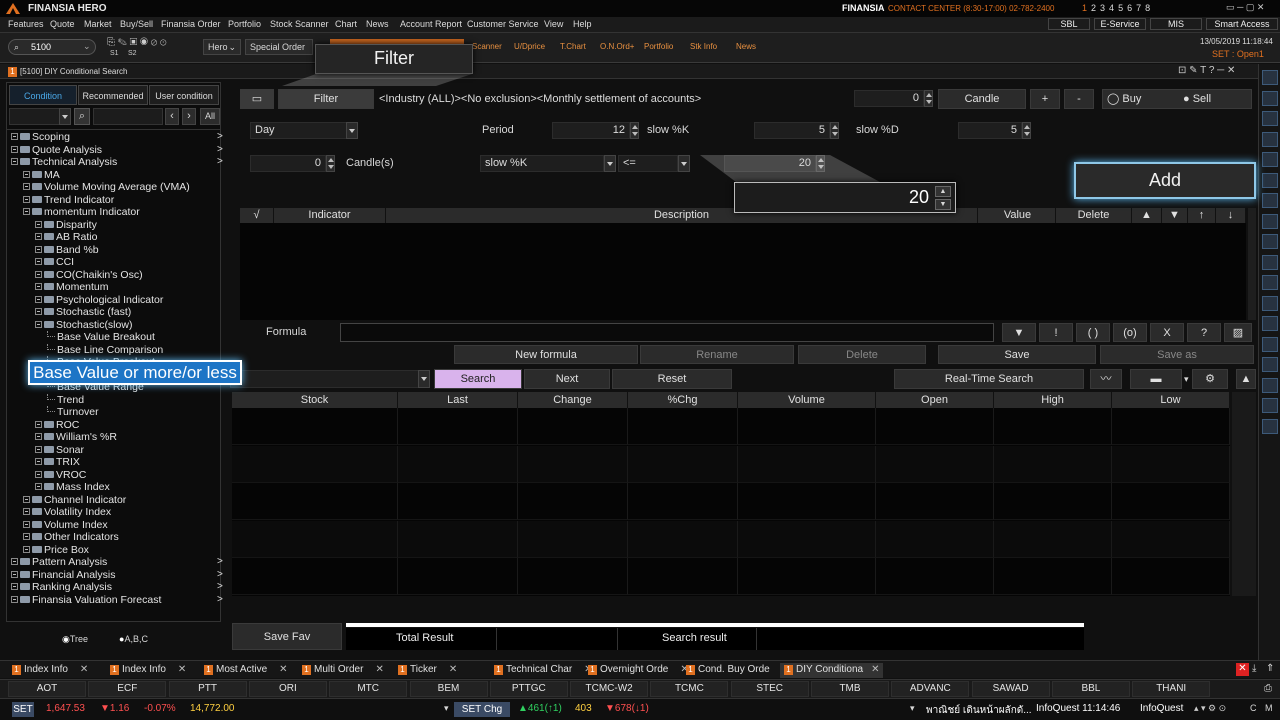 This screenshot has height=720, width=1280. What do you see at coordinates (850, 688) in the screenshot?
I see `ticker-symbol: TMB` at bounding box center [850, 688].